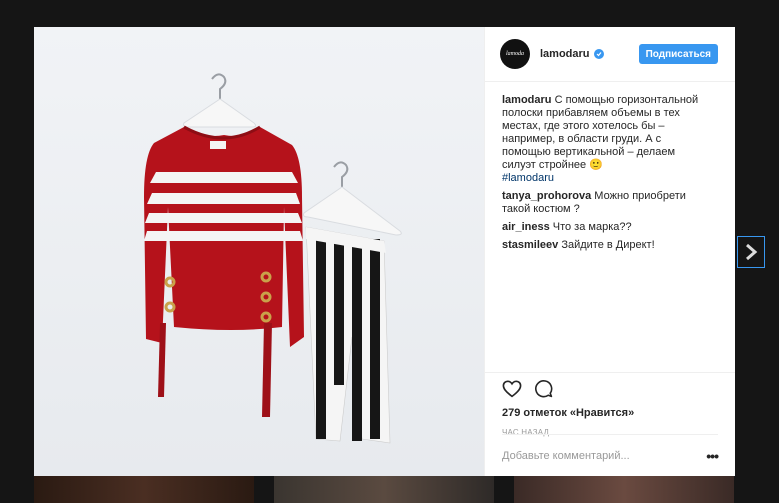 This screenshot has width=779, height=503. What do you see at coordinates (678, 54) in the screenshot?
I see `follow-button: Подписаться` at bounding box center [678, 54].